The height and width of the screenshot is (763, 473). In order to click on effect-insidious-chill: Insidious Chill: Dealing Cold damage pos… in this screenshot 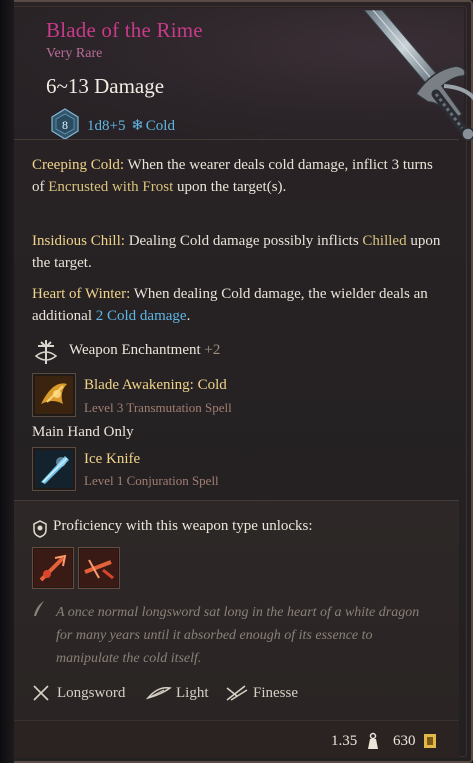, I will do `click(236, 252)`.